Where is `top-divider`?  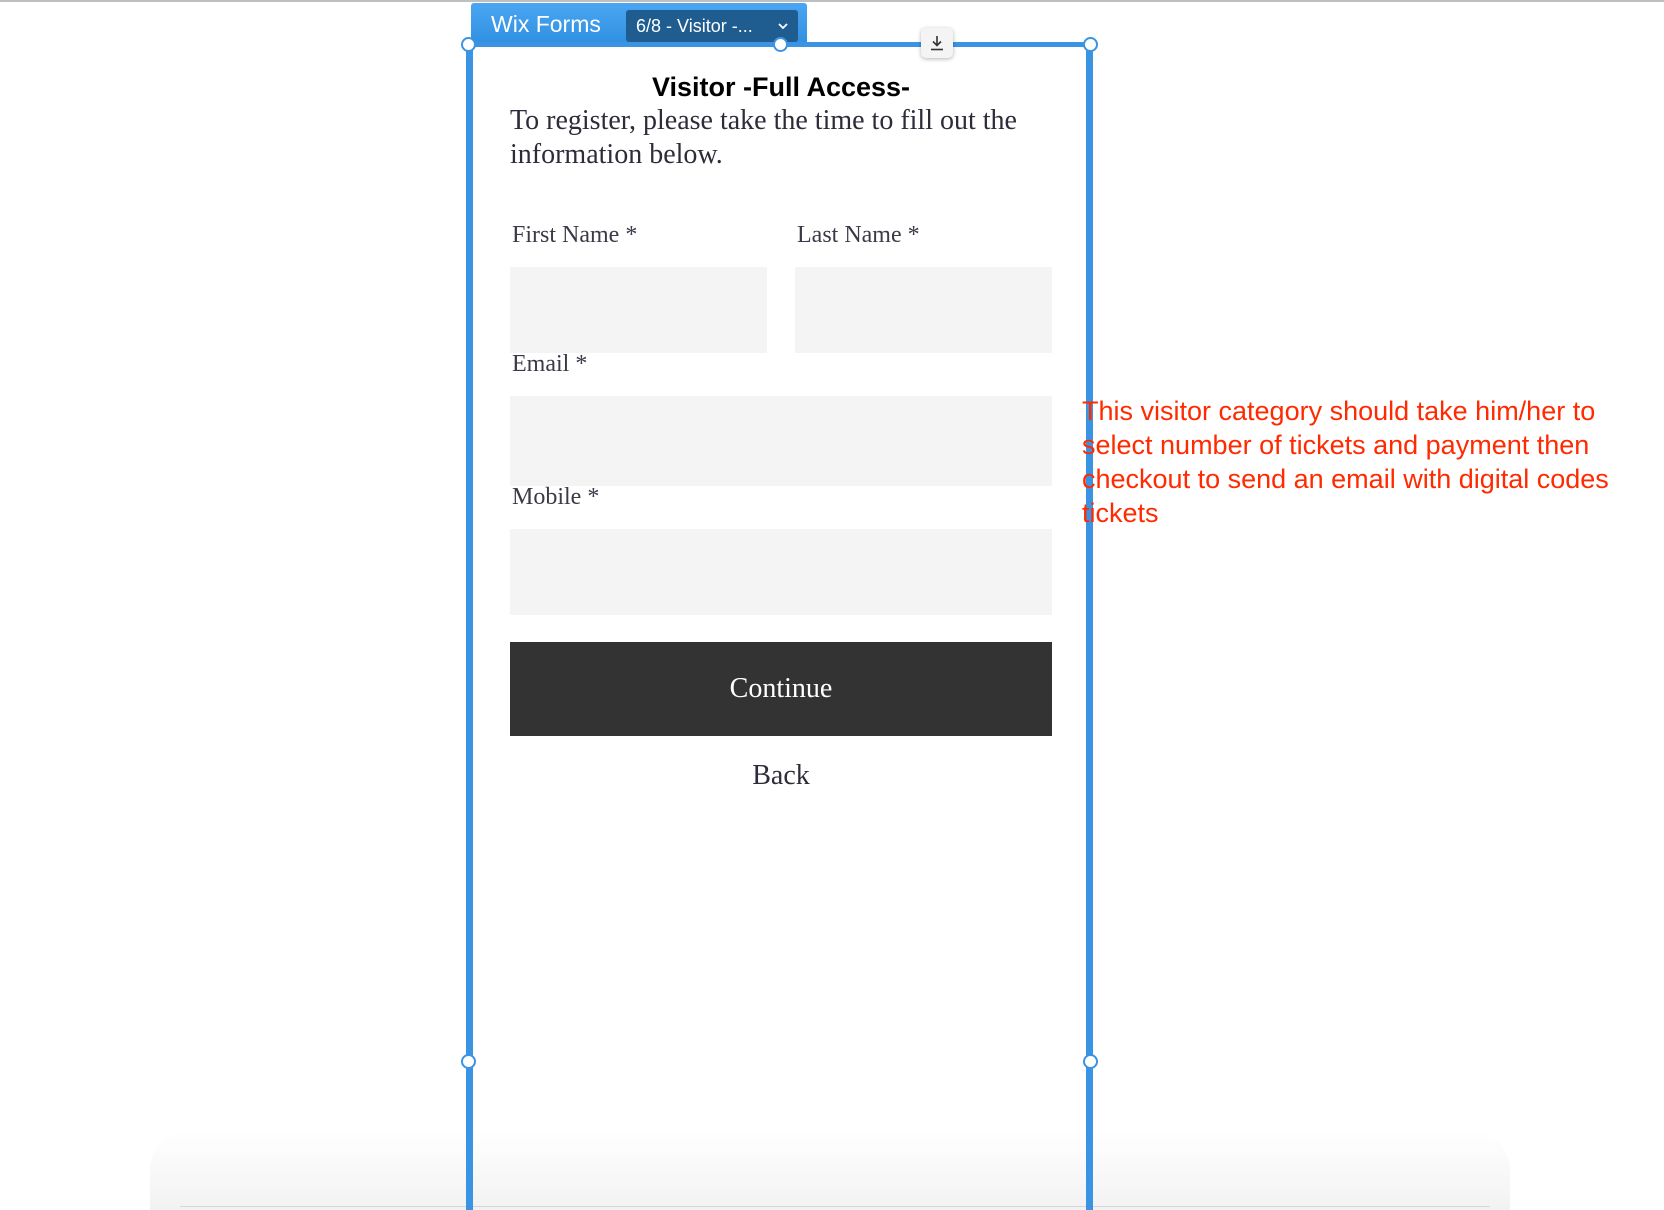 top-divider is located at coordinates (832, 1).